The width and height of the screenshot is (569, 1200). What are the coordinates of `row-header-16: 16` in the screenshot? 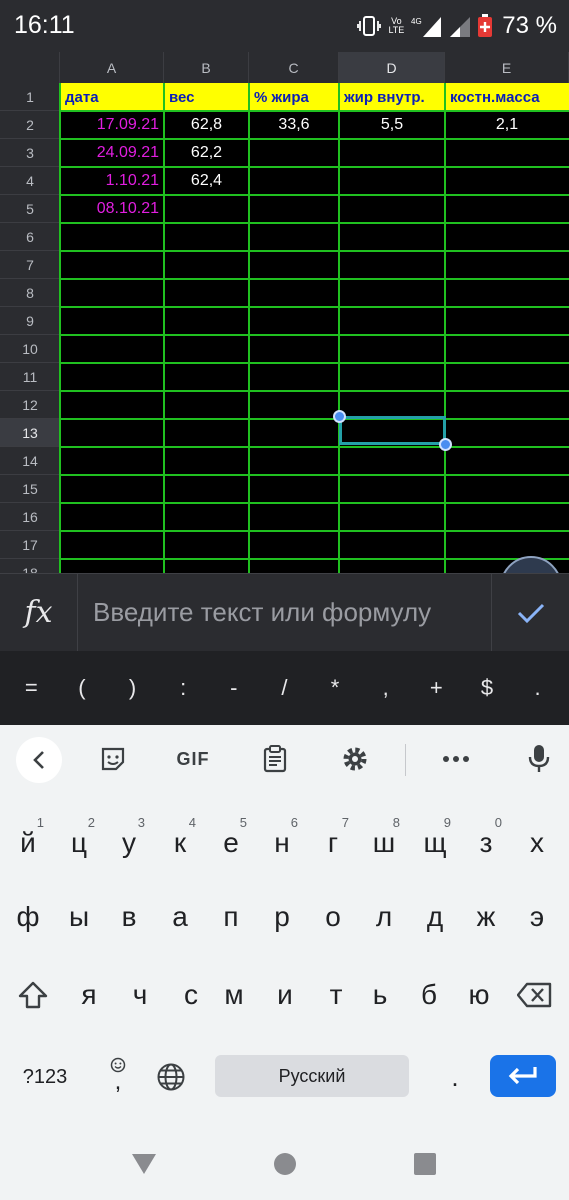 It's located at (30, 517).